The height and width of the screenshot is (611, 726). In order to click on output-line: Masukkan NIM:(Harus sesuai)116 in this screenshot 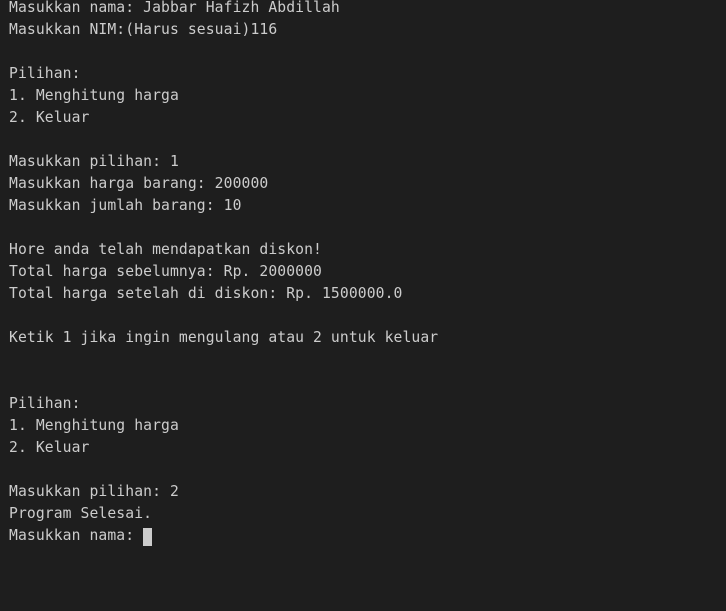, I will do `click(143, 29)`.